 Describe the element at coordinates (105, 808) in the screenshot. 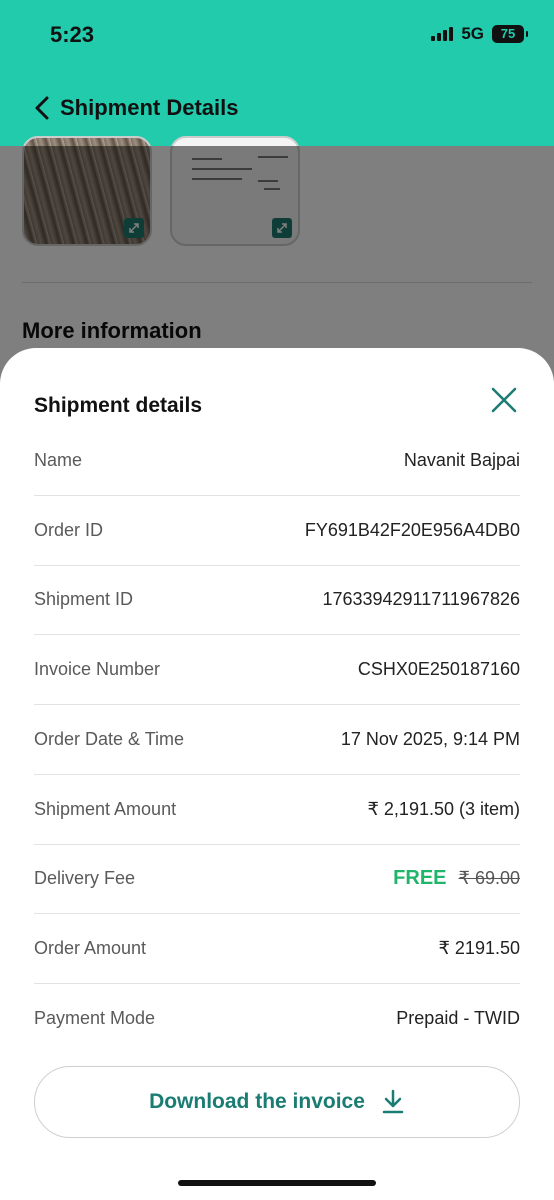

I see `row-label: Shipment Amount` at that location.